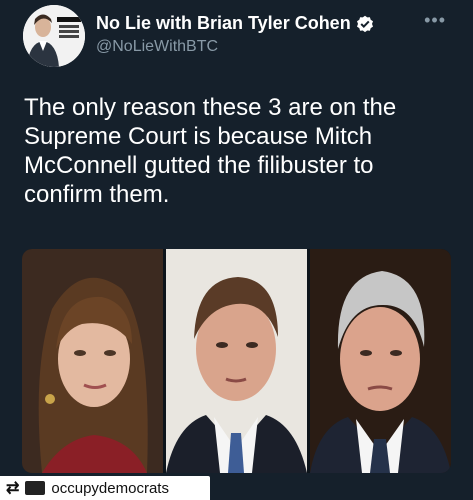  I want to click on repost-avatar, so click(35, 488).